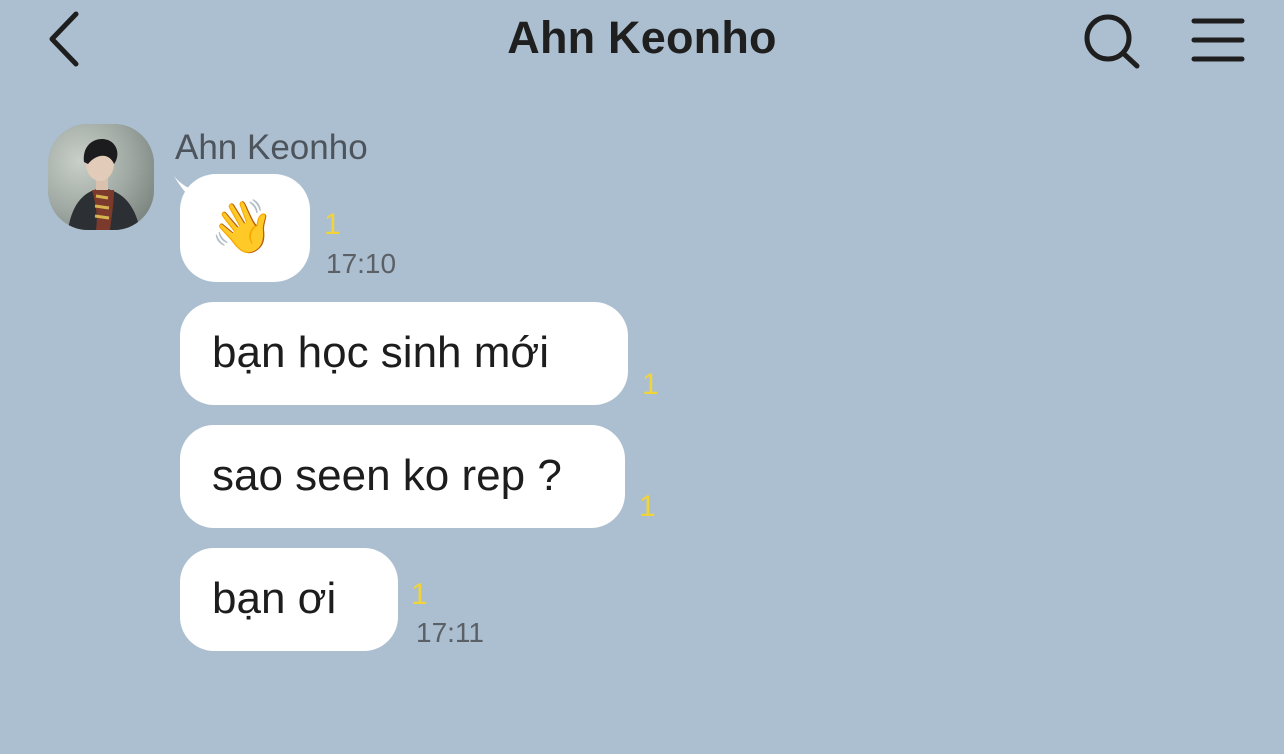  Describe the element at coordinates (642, 40) in the screenshot. I see `chat-header: Ahn Keonho` at that location.